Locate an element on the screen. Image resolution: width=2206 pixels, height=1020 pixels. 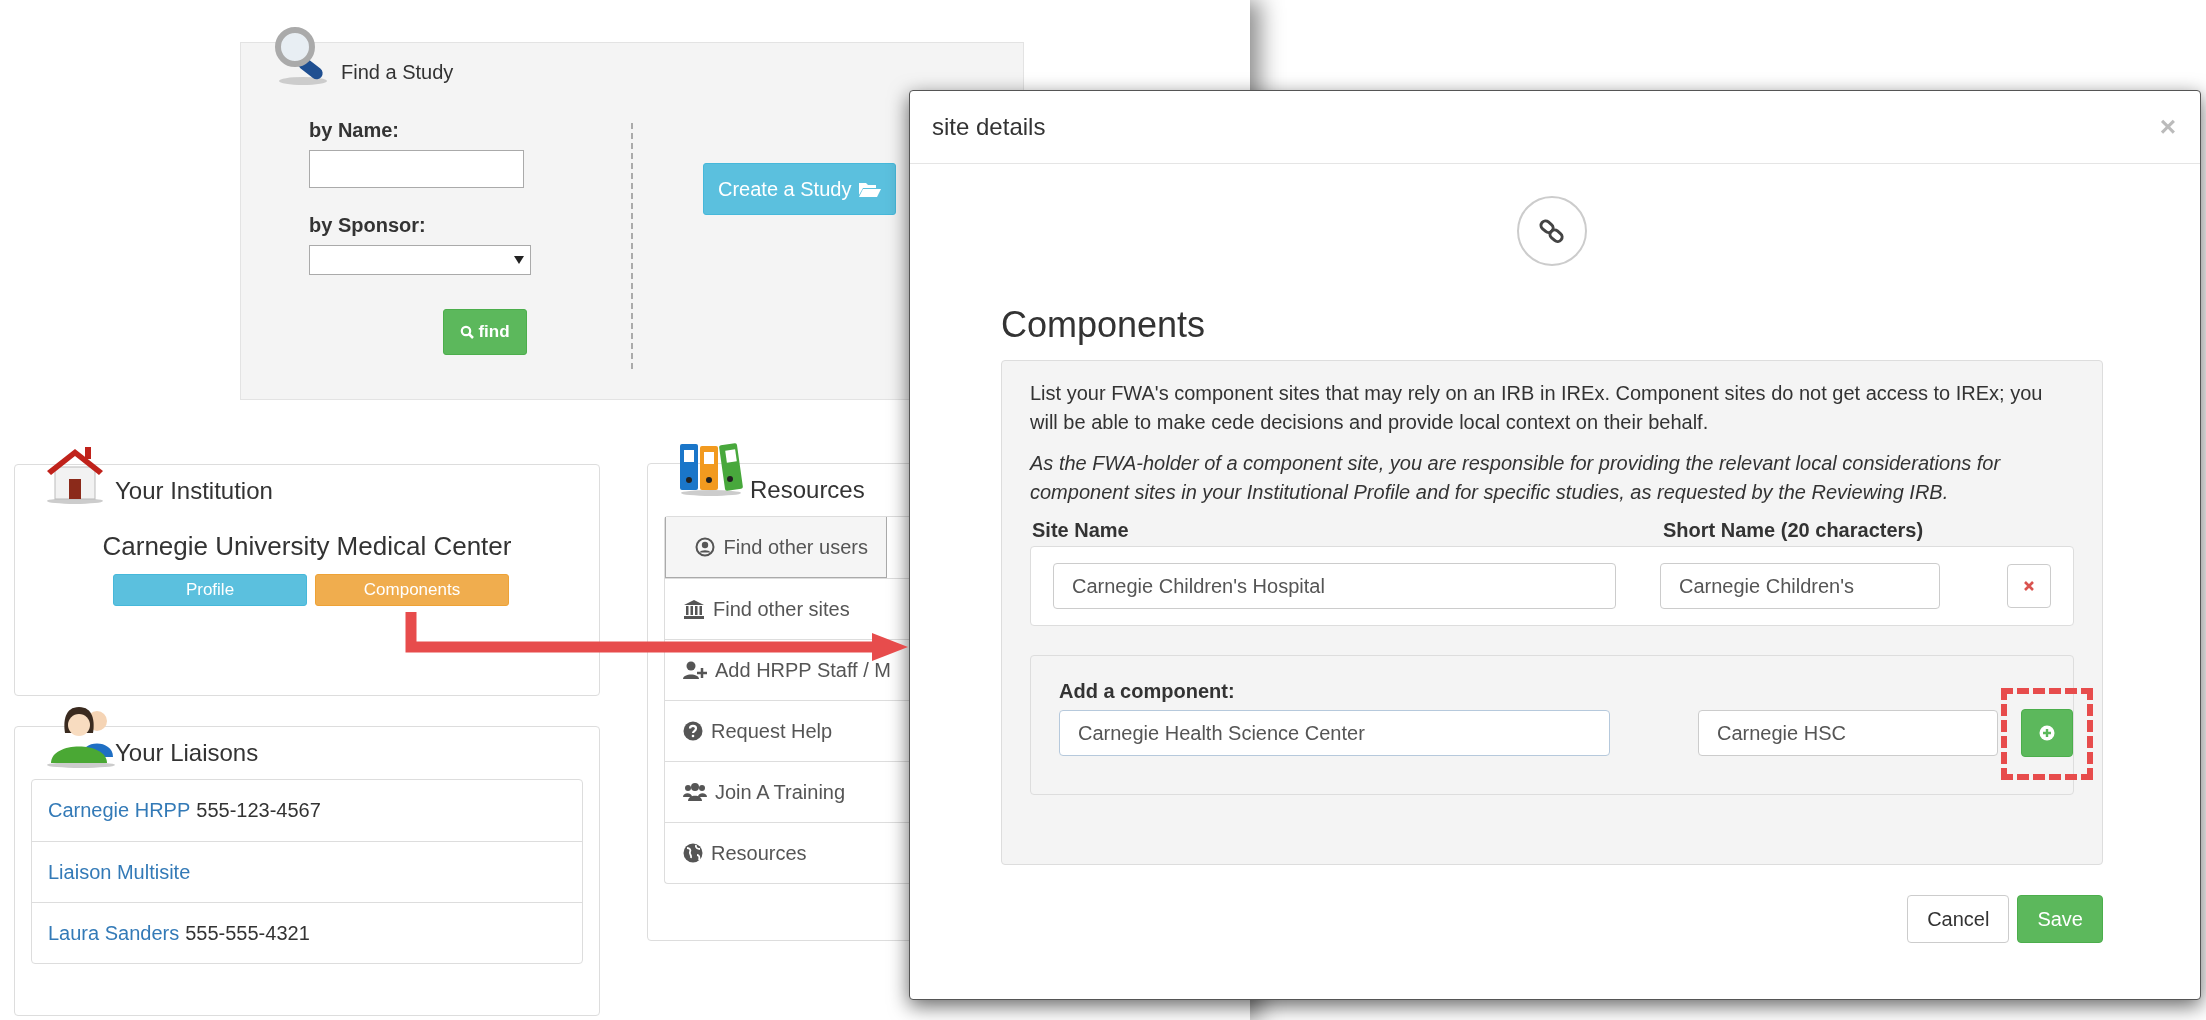
save-button: Save is located at coordinates (2060, 919).